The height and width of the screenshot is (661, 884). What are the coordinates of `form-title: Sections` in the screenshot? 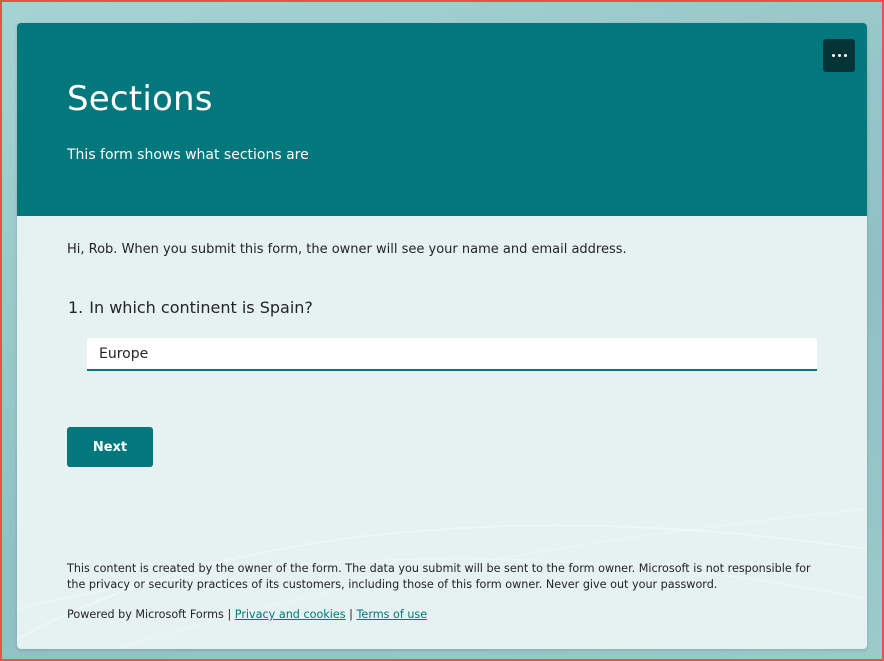 It's located at (140, 99).